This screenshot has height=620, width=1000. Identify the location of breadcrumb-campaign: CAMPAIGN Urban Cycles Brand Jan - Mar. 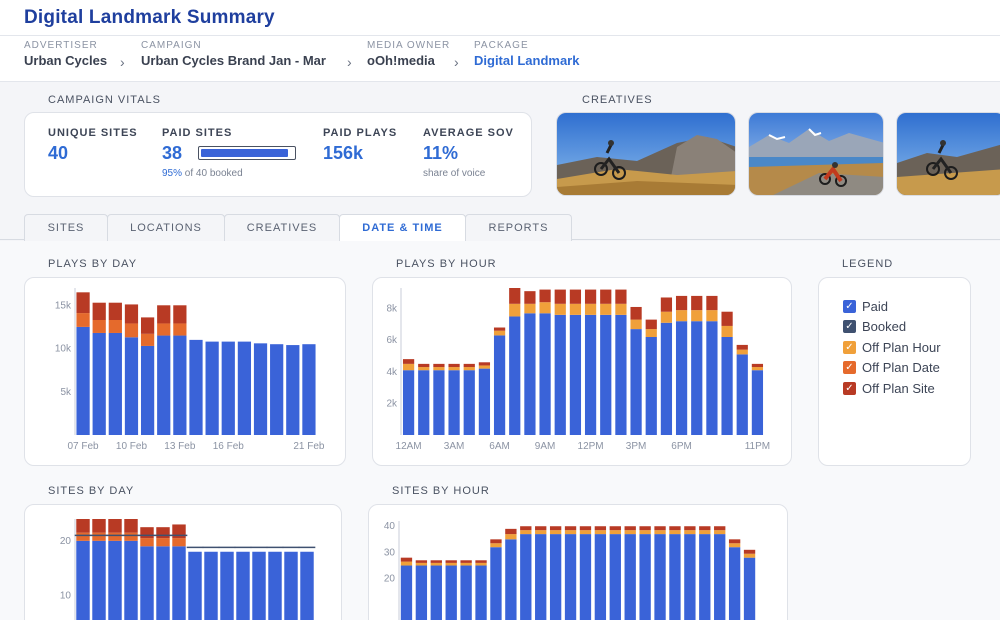
(233, 54).